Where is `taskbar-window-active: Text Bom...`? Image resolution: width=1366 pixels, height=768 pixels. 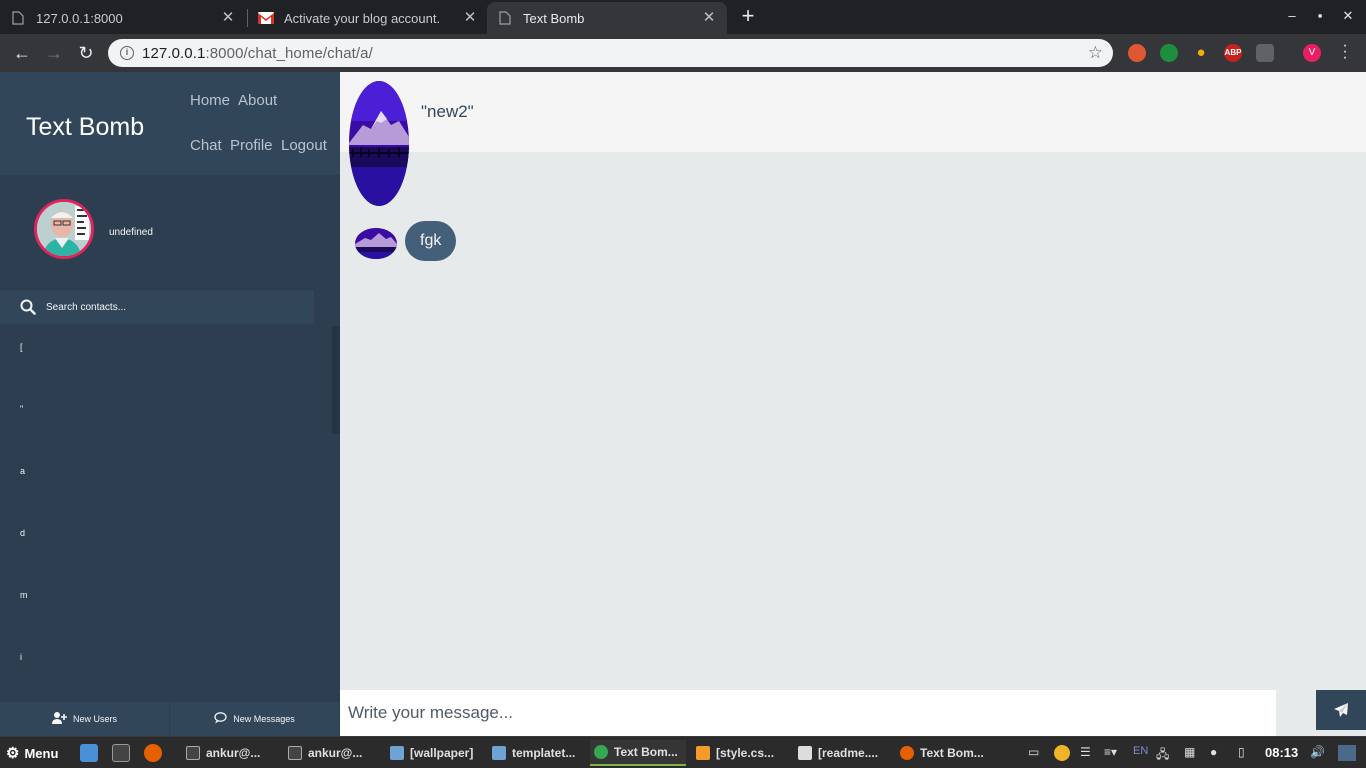
taskbar-window-active: Text Bom... is located at coordinates (638, 753).